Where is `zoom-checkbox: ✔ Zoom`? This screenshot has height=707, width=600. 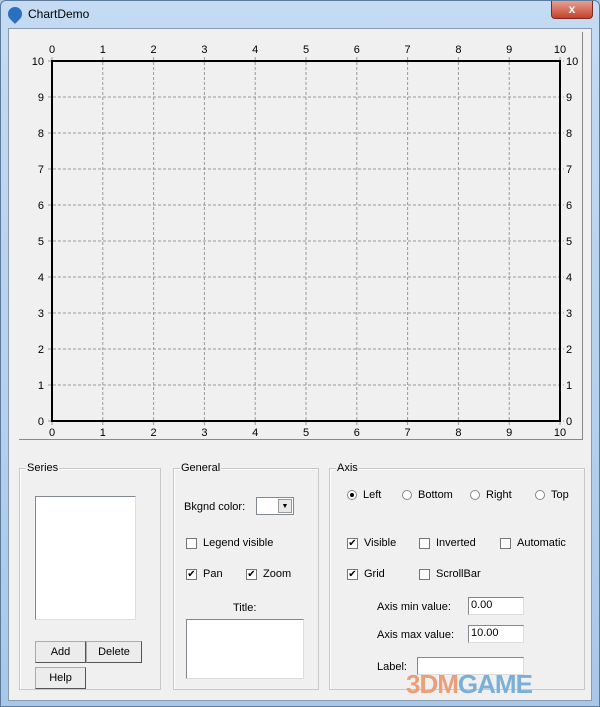
zoom-checkbox: ✔ Zoom is located at coordinates (268, 574).